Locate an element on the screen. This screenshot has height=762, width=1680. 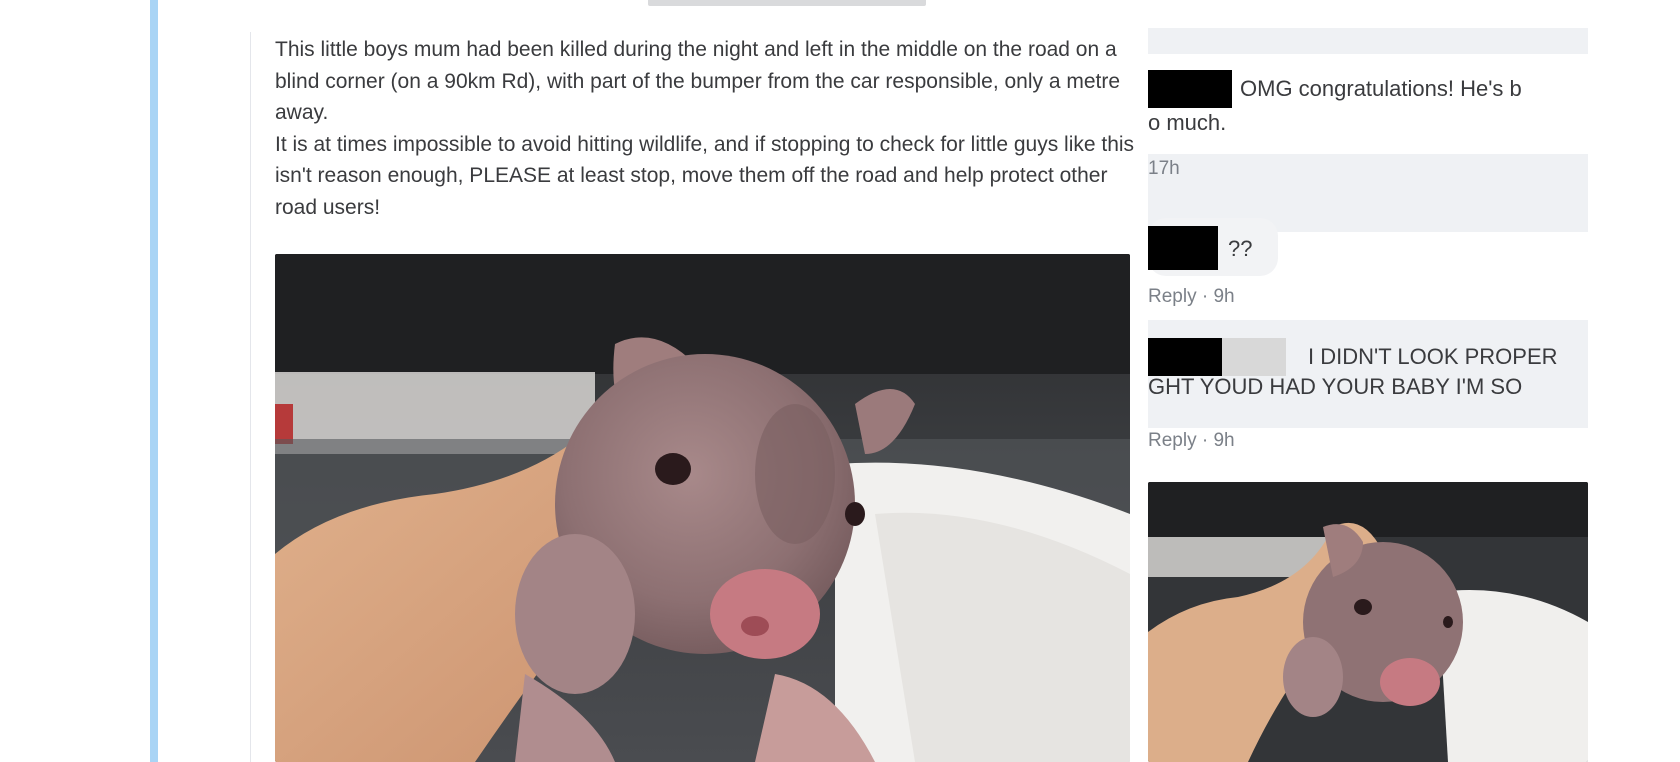
comment-1-line-1: OMG congratulations! He's b is located at coordinates (1381, 88).